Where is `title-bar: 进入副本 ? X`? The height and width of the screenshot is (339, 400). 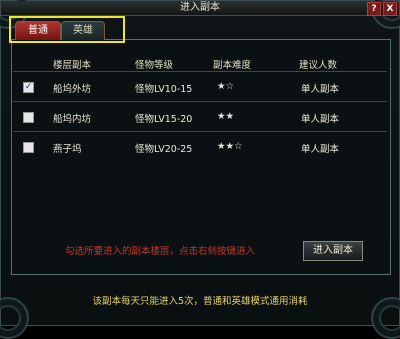
title-bar: 进入副本 ? X is located at coordinates (200, 8).